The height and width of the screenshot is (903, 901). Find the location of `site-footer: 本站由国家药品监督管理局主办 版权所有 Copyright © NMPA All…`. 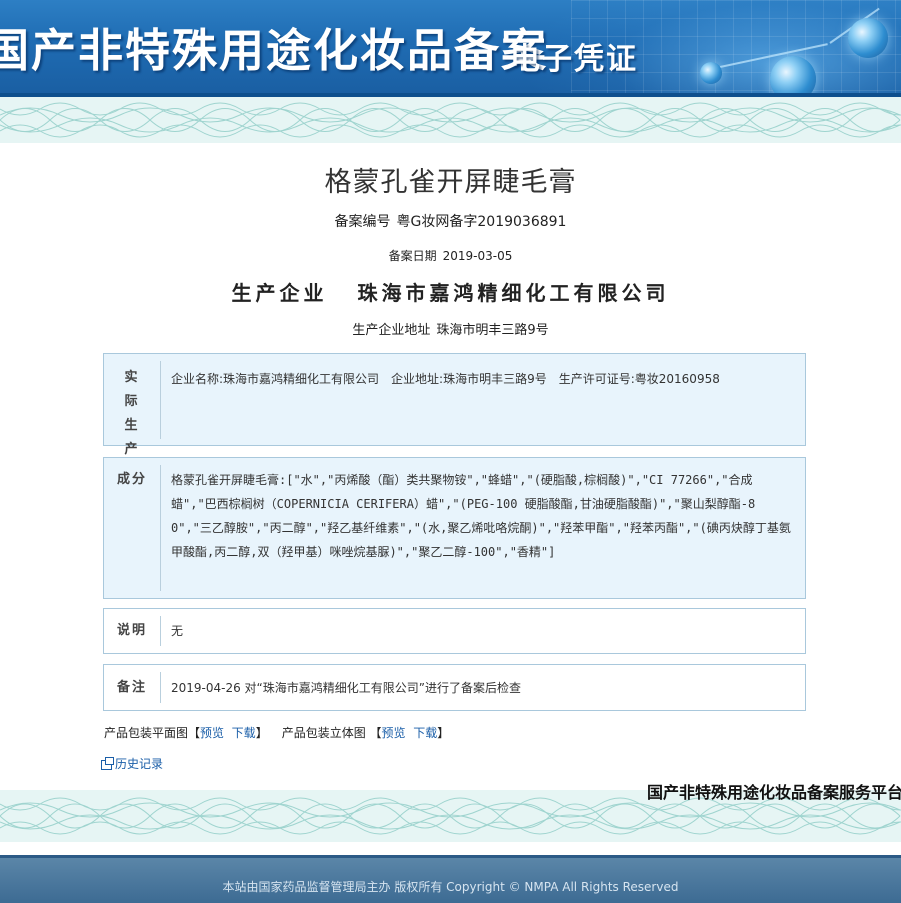

site-footer: 本站由国家药品监督管理局主办 版权所有 Copyright © NMPA All… is located at coordinates (450, 879).